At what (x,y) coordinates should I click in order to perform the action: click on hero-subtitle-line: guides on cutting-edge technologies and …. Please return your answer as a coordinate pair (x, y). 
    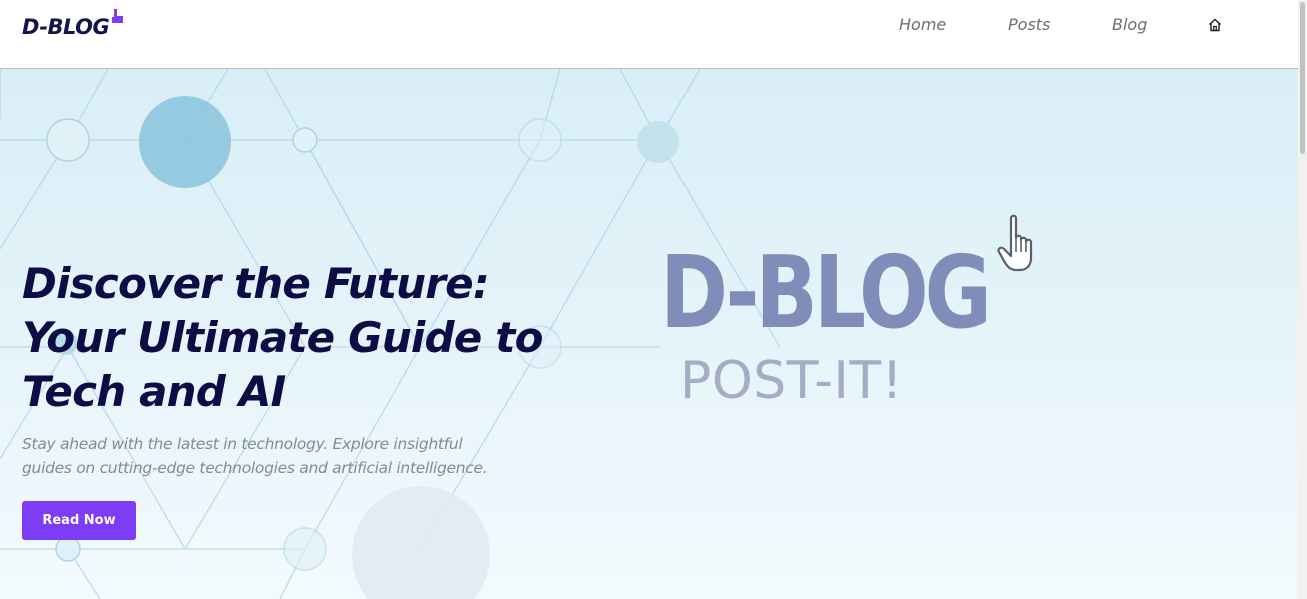
    Looking at the image, I should click on (255, 468).